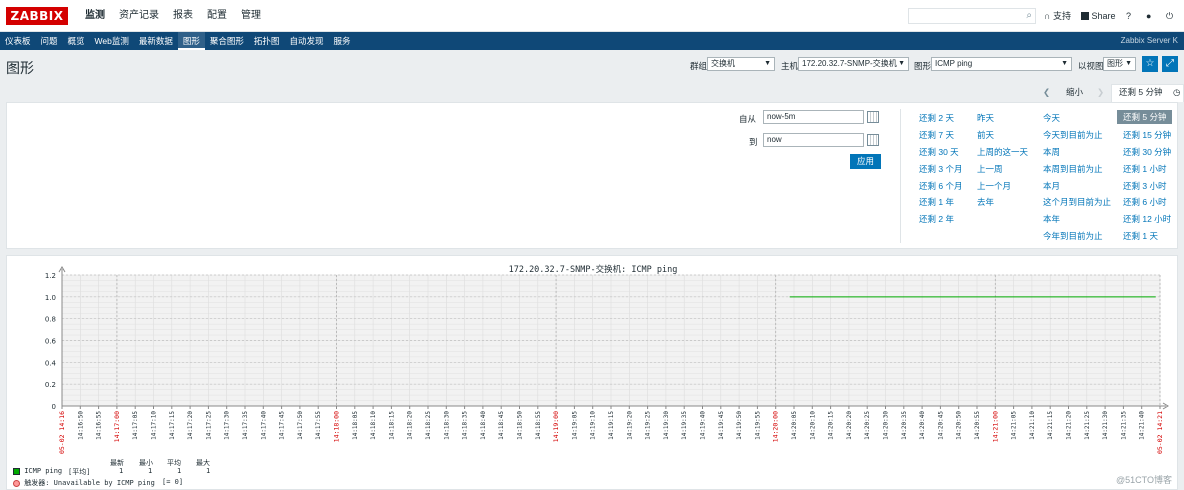 The width and height of the screenshot is (1184, 490). I want to click on subnav-screens: 聚合图形, so click(227, 41).